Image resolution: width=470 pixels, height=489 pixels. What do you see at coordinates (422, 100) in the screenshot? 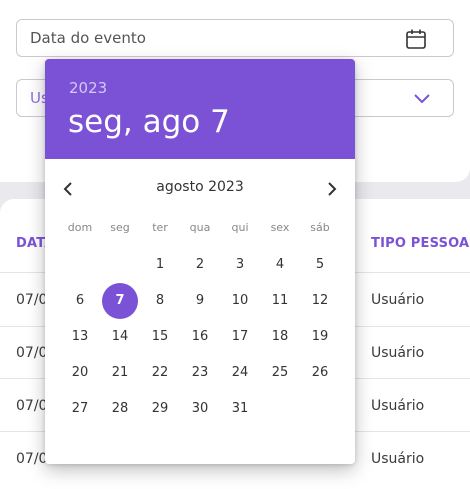
I see `chevron-down-icon` at bounding box center [422, 100].